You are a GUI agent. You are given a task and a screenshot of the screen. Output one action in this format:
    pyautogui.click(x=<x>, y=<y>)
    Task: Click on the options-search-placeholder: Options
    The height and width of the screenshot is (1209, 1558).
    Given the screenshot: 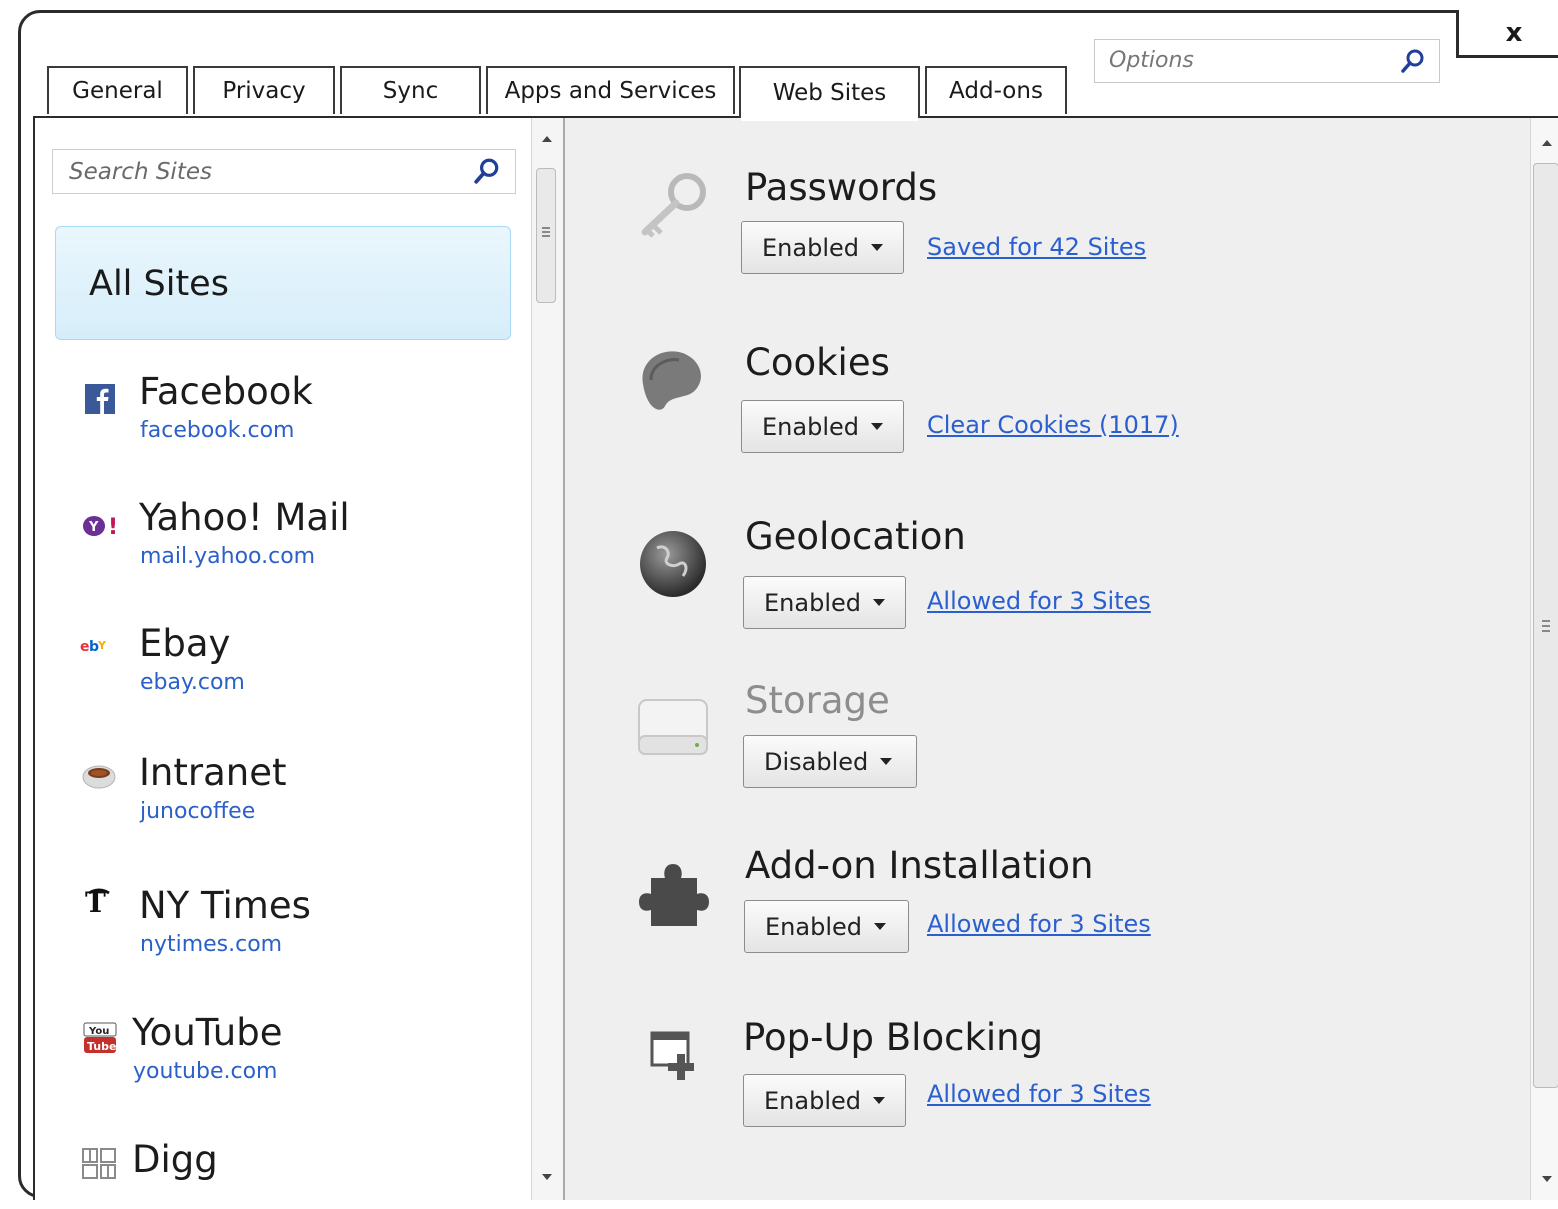 What is the action you would take?
    pyautogui.click(x=1151, y=60)
    